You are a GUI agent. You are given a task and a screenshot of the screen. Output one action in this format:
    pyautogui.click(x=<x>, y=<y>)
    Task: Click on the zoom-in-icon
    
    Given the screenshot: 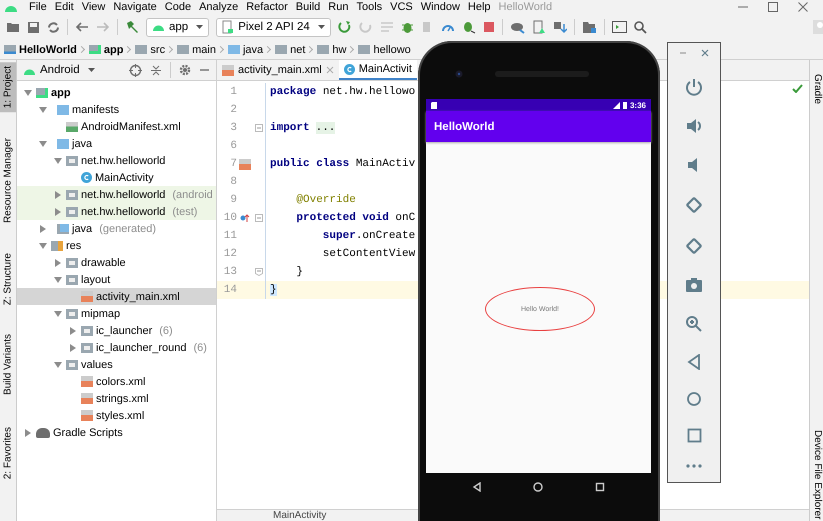 What is the action you would take?
    pyautogui.click(x=694, y=323)
    